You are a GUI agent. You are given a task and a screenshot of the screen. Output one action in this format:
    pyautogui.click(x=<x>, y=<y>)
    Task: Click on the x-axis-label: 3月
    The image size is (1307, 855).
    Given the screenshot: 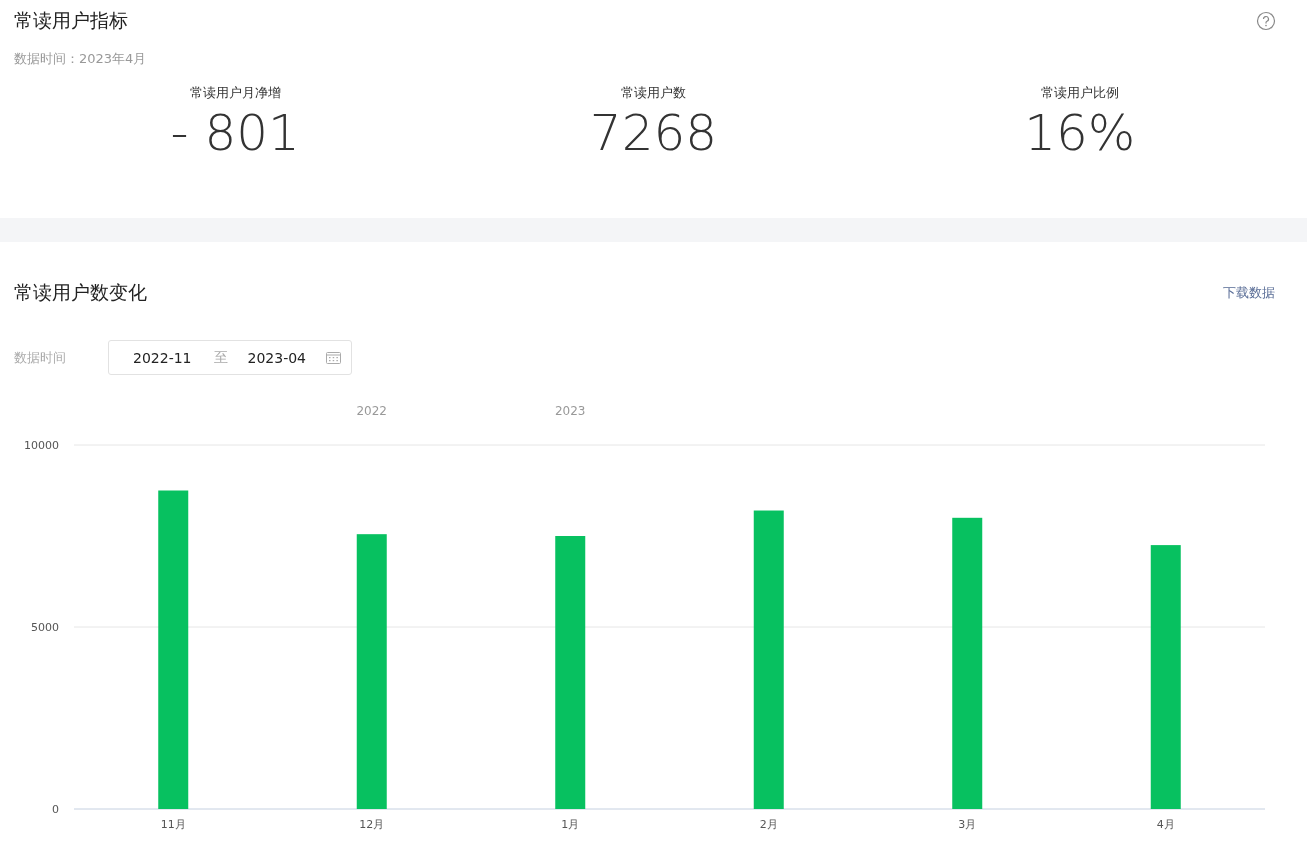 What is the action you would take?
    pyautogui.click(x=967, y=824)
    